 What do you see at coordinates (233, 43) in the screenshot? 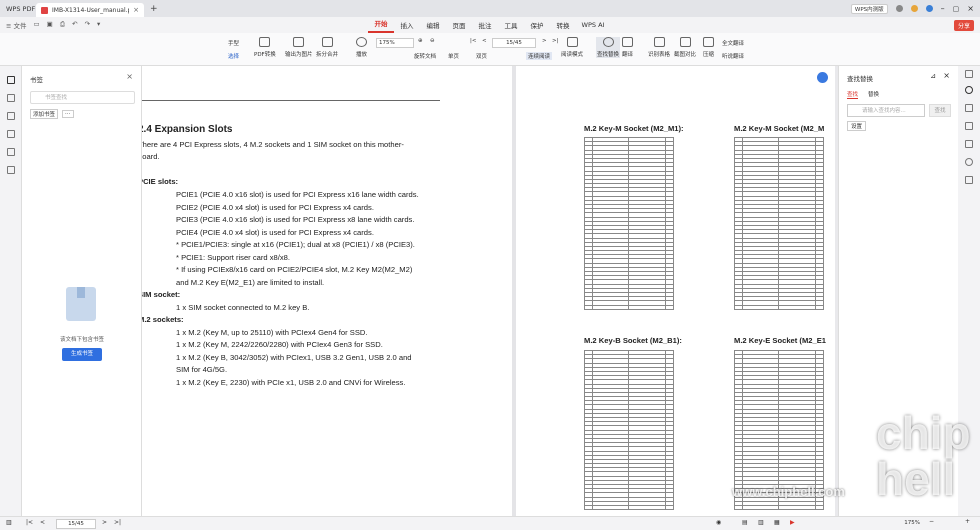
I see `hand-tool: 手型` at bounding box center [233, 43].